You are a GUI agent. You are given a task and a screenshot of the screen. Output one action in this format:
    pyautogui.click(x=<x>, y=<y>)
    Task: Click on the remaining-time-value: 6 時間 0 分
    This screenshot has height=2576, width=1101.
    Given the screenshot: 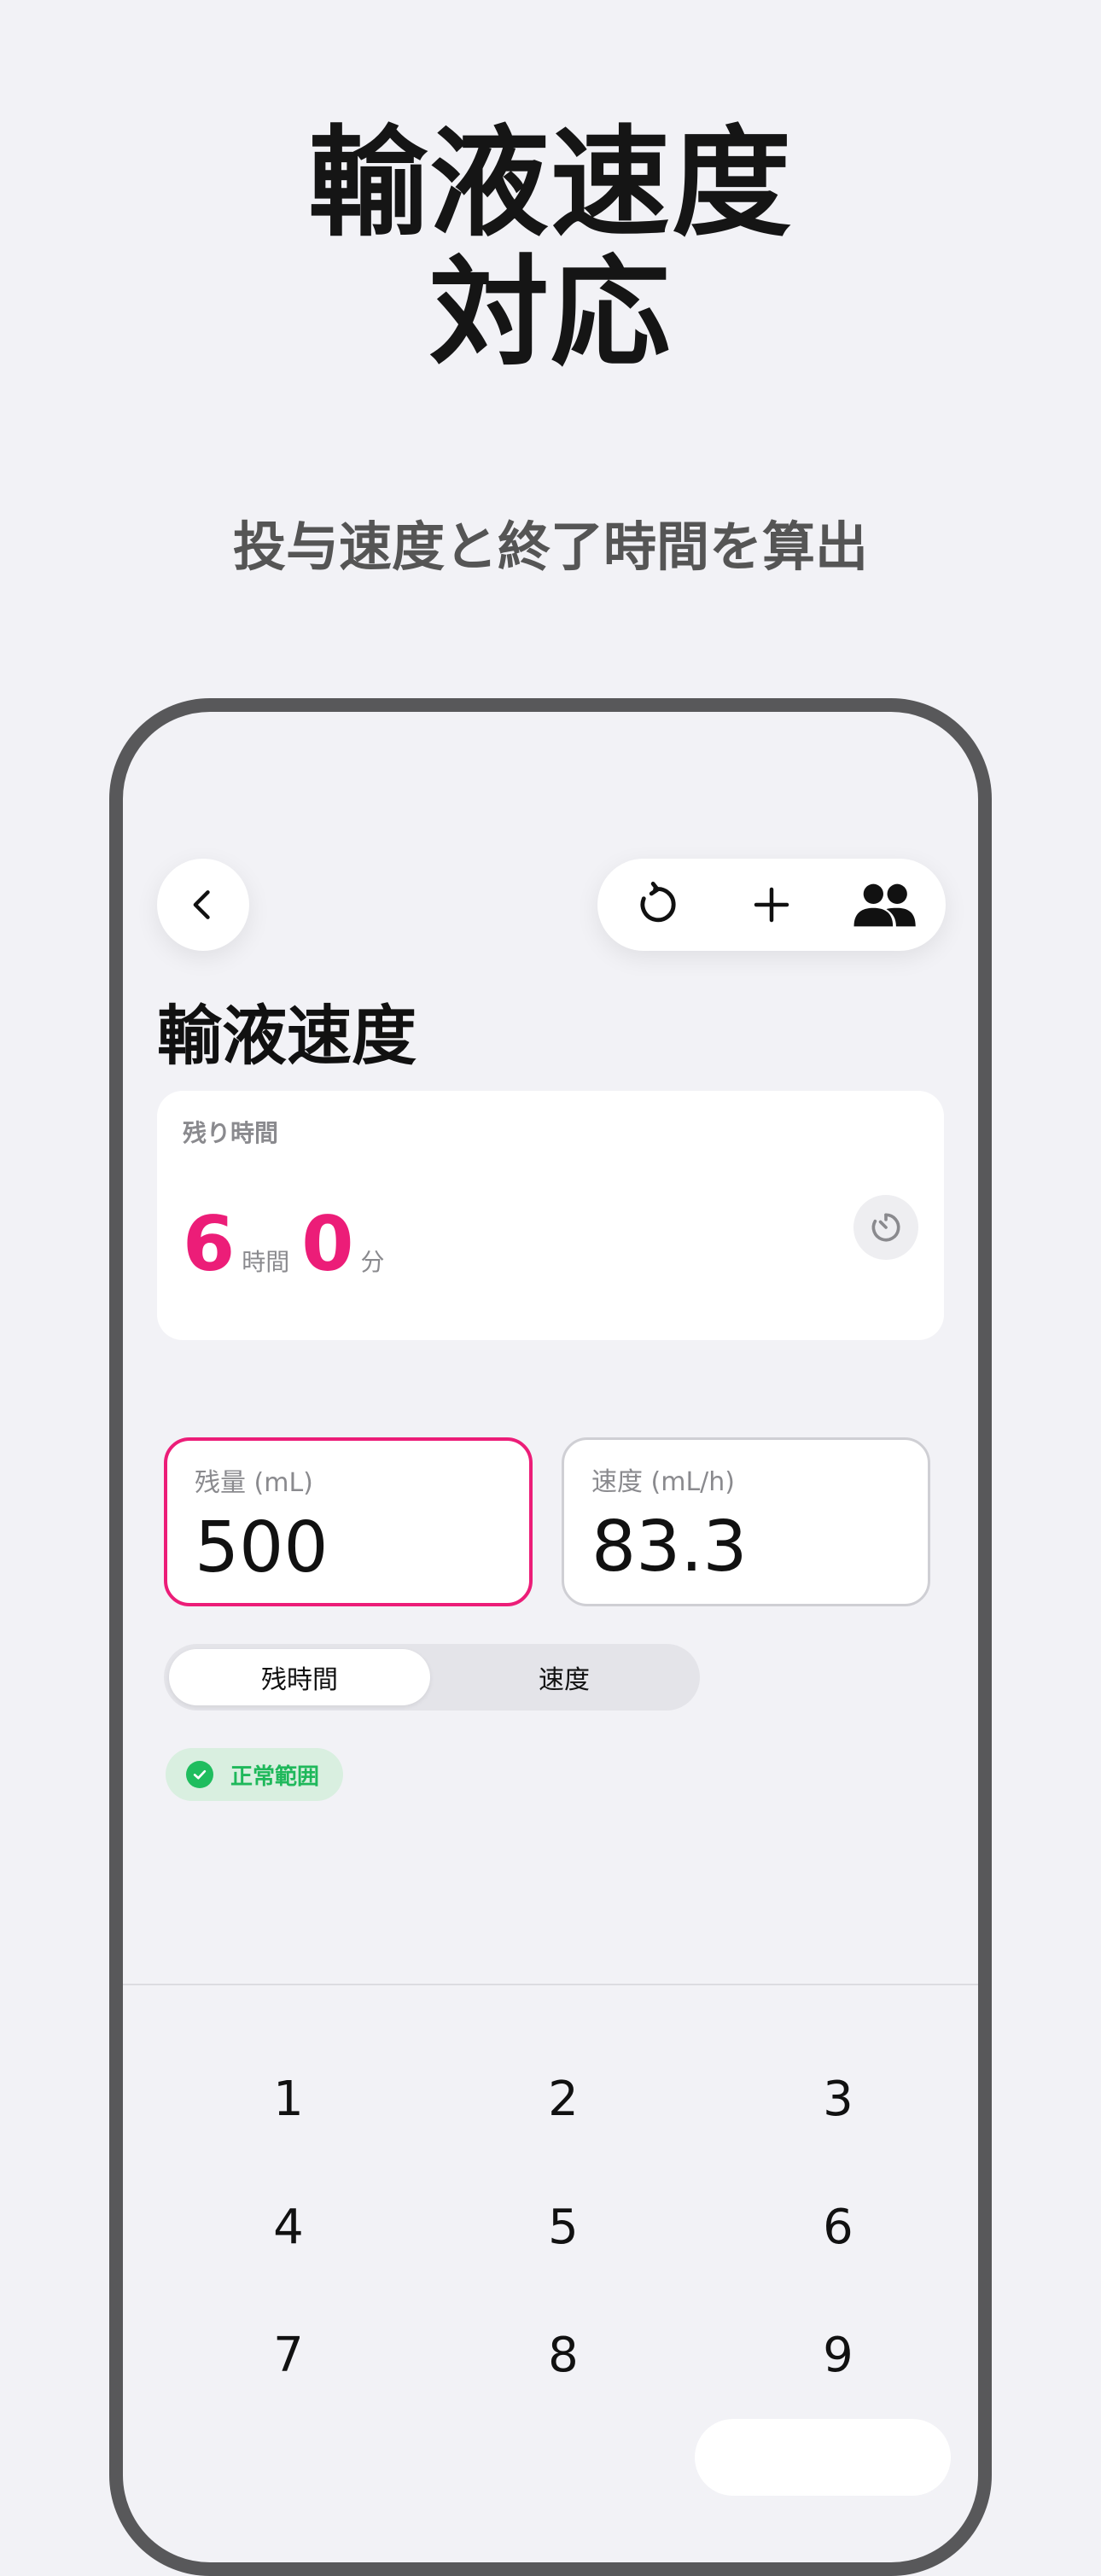 What is the action you would take?
    pyautogui.click(x=290, y=1244)
    